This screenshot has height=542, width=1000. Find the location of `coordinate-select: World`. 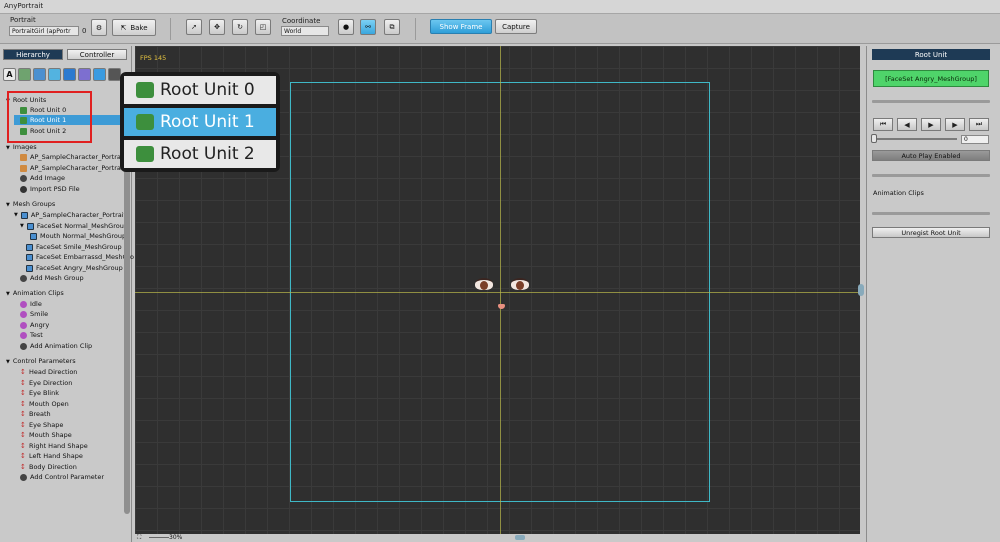

coordinate-select: World is located at coordinates (305, 31).